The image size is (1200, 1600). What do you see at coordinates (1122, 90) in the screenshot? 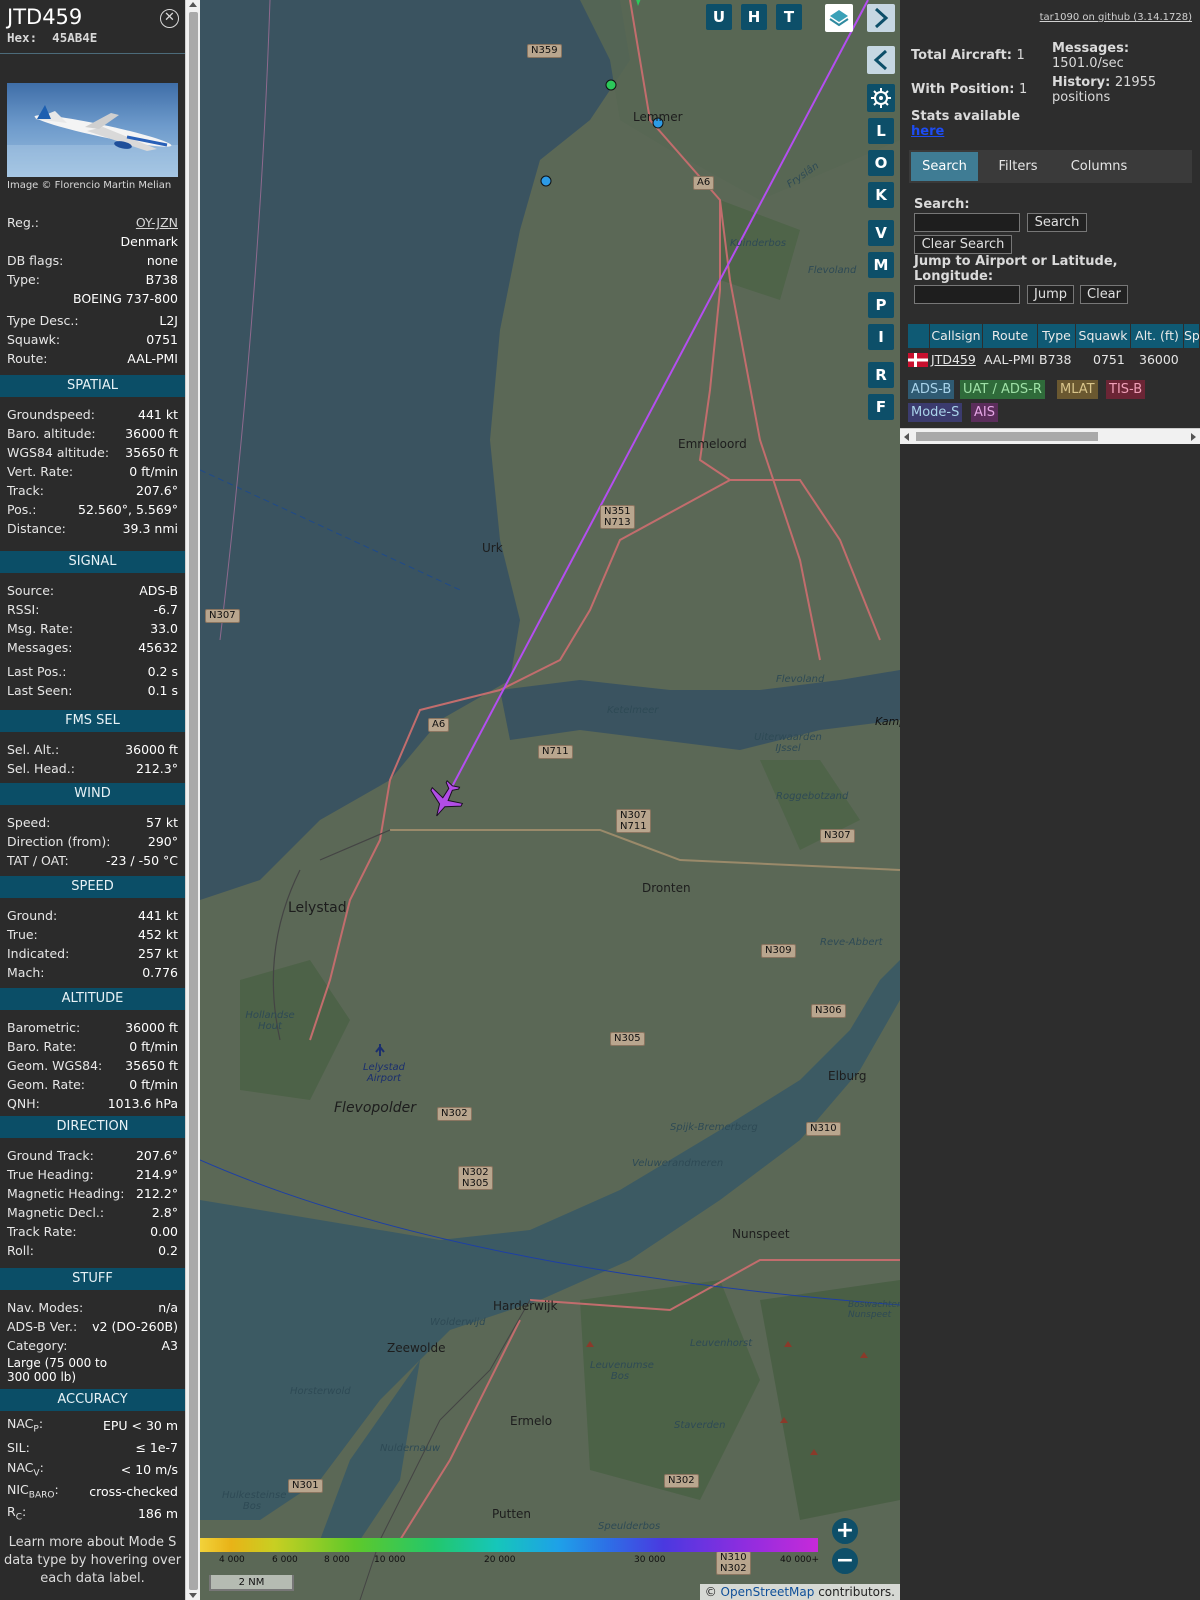
I see `history-stat: History: 21955 positions` at bounding box center [1122, 90].